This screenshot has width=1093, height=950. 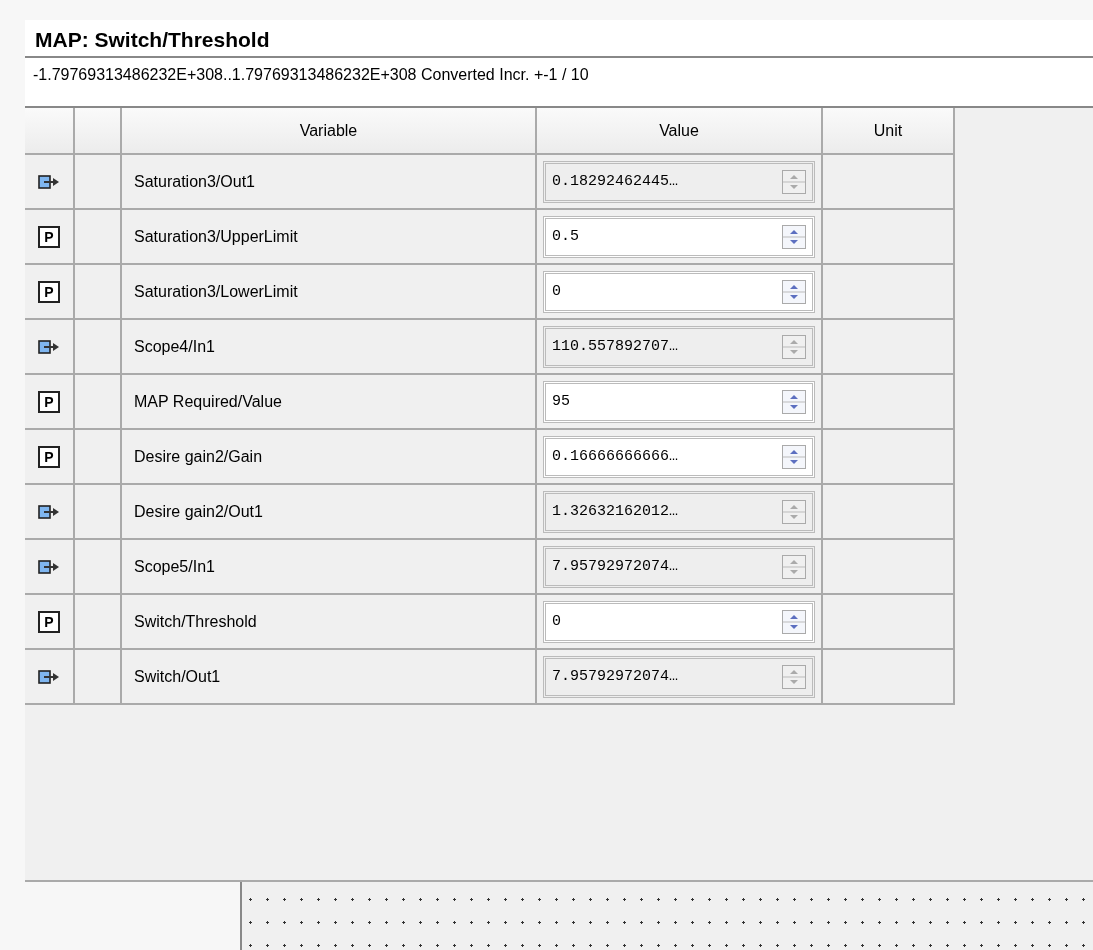 What do you see at coordinates (559, 83) in the screenshot?
I see `range-text: -1.79769313486232E+308..1.79769313486232E+308 Converted Incr. +-1 / 10` at bounding box center [559, 83].